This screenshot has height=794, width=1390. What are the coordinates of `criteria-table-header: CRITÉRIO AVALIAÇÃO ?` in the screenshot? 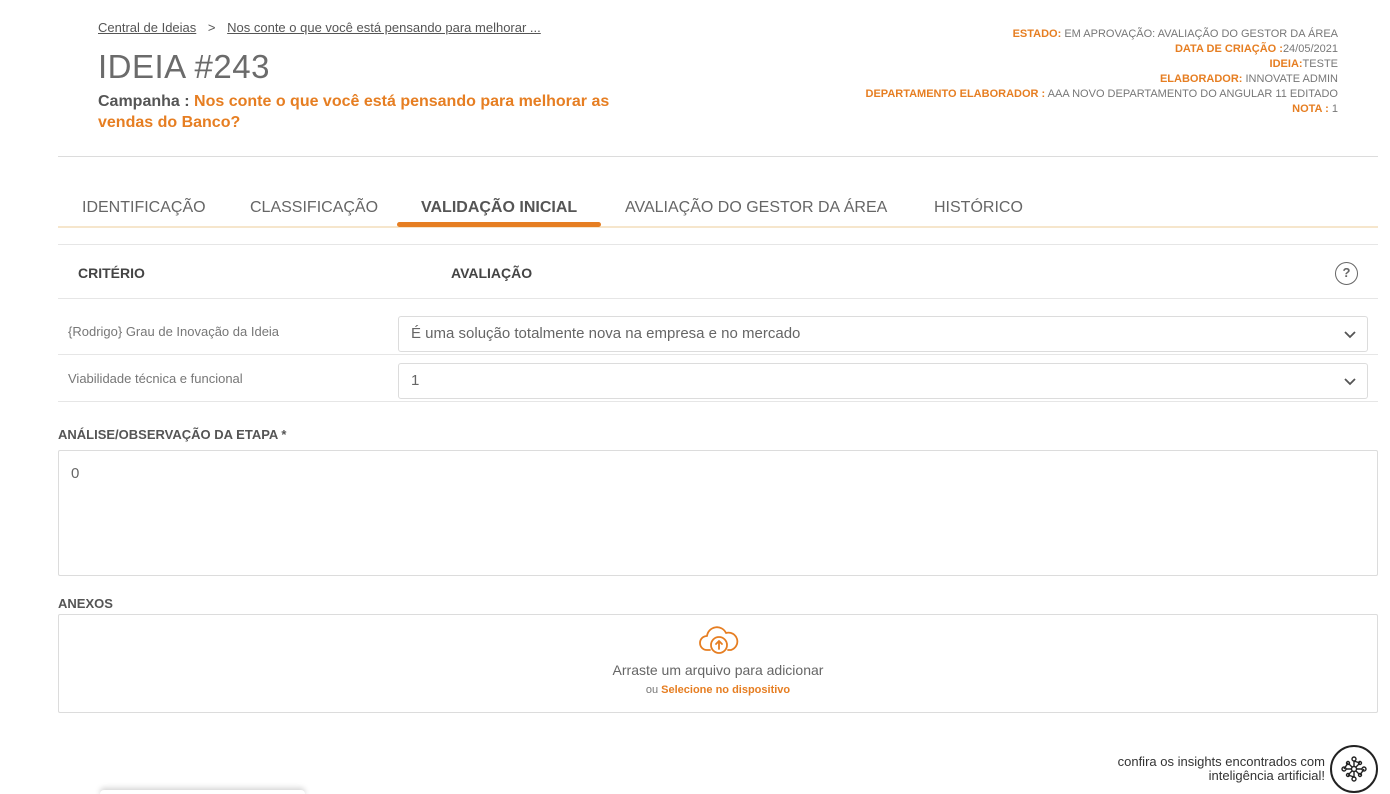 It's located at (718, 271).